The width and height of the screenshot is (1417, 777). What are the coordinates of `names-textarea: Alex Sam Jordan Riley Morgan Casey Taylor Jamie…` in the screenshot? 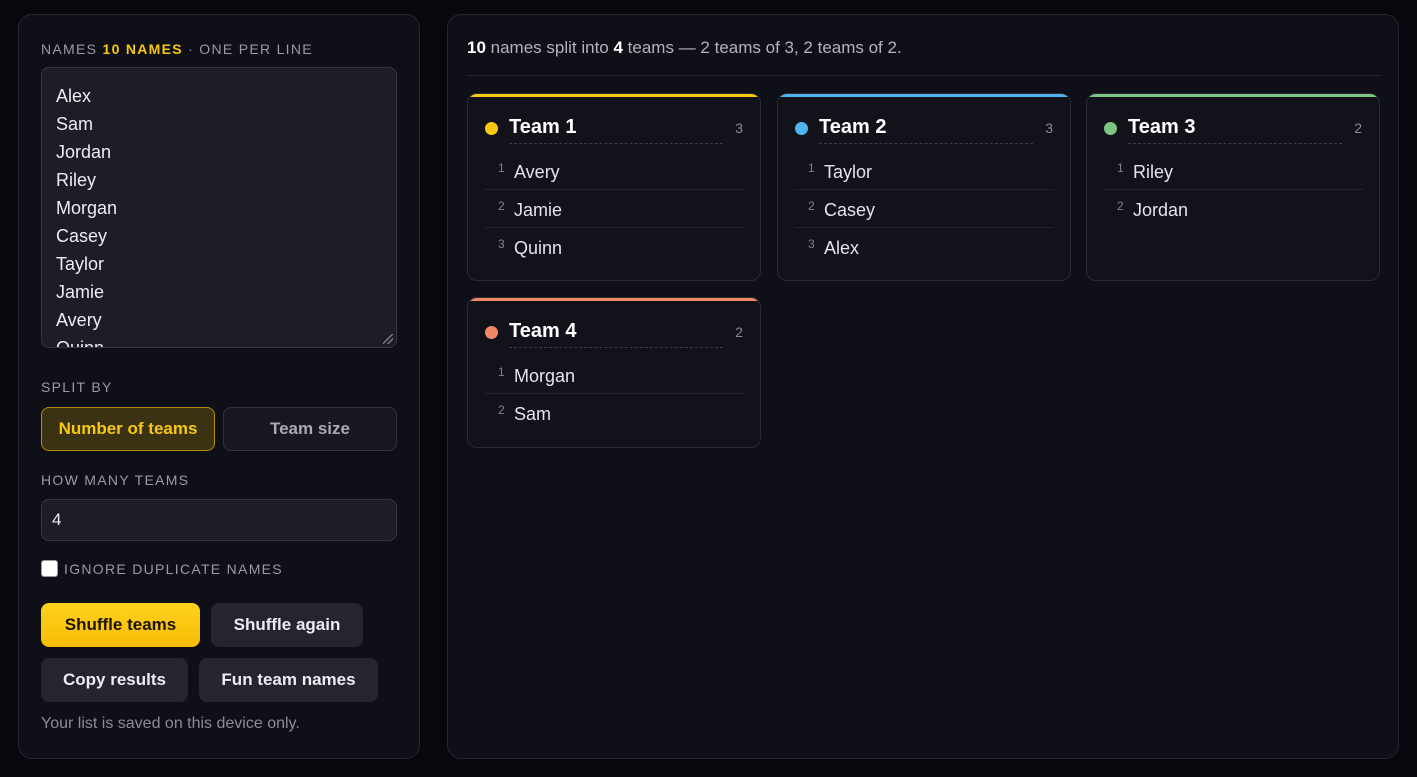 It's located at (219, 207).